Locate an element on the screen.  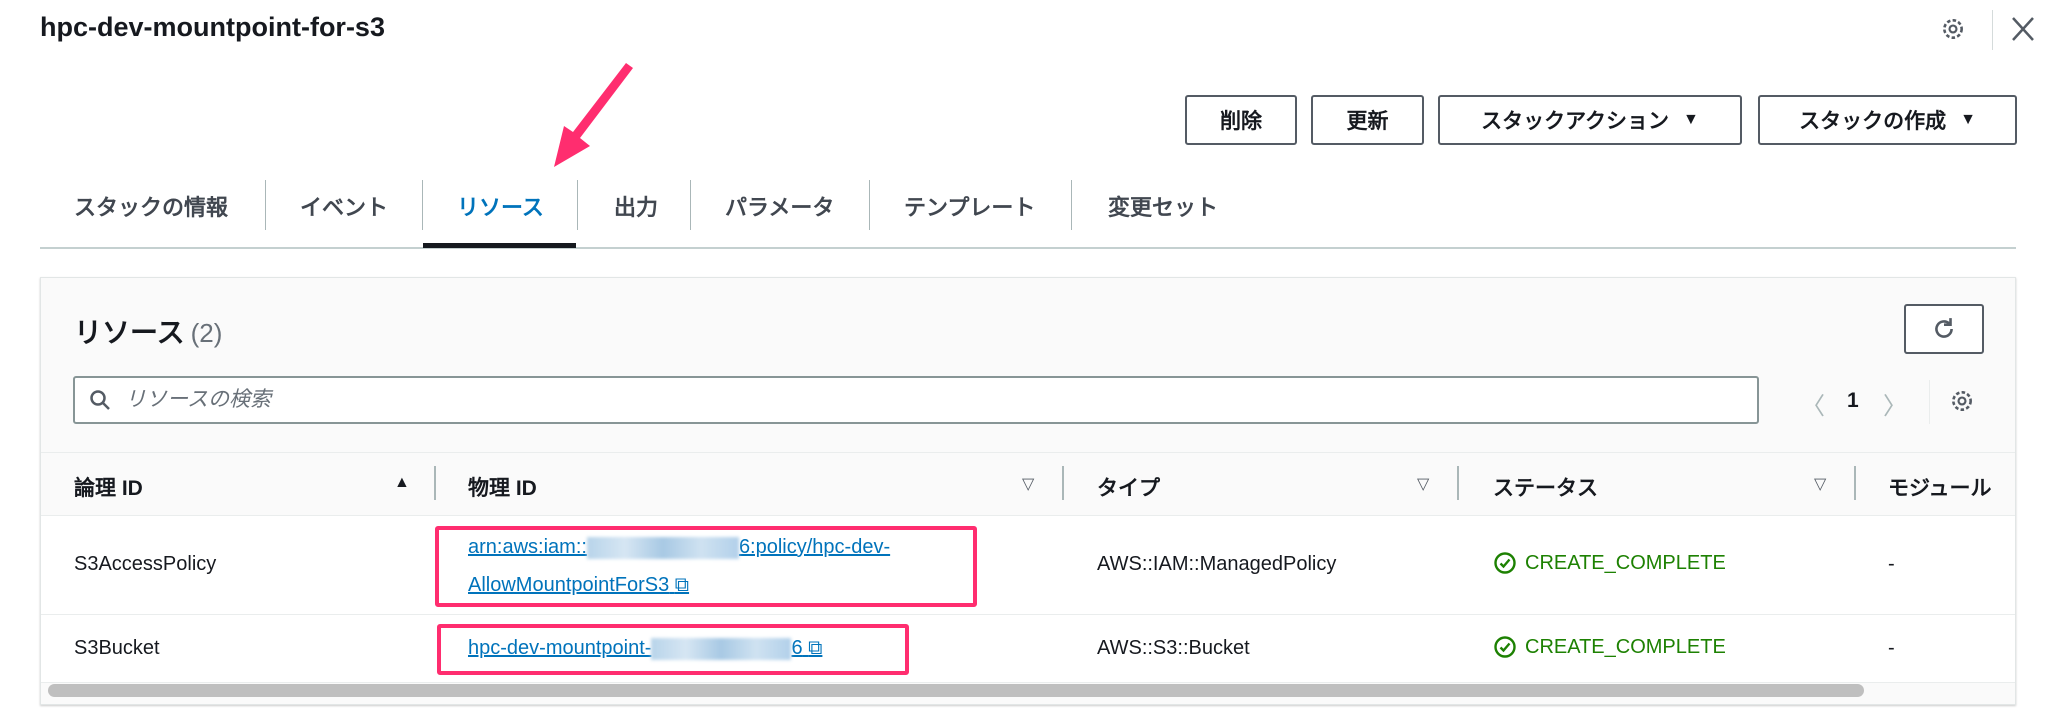
resources-title: リソース is located at coordinates (129, 332).